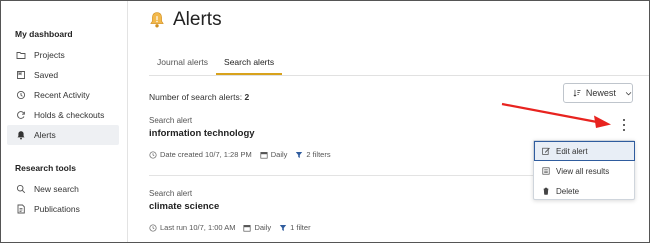 The width and height of the screenshot is (650, 243). I want to click on sort-icon, so click(577, 93).